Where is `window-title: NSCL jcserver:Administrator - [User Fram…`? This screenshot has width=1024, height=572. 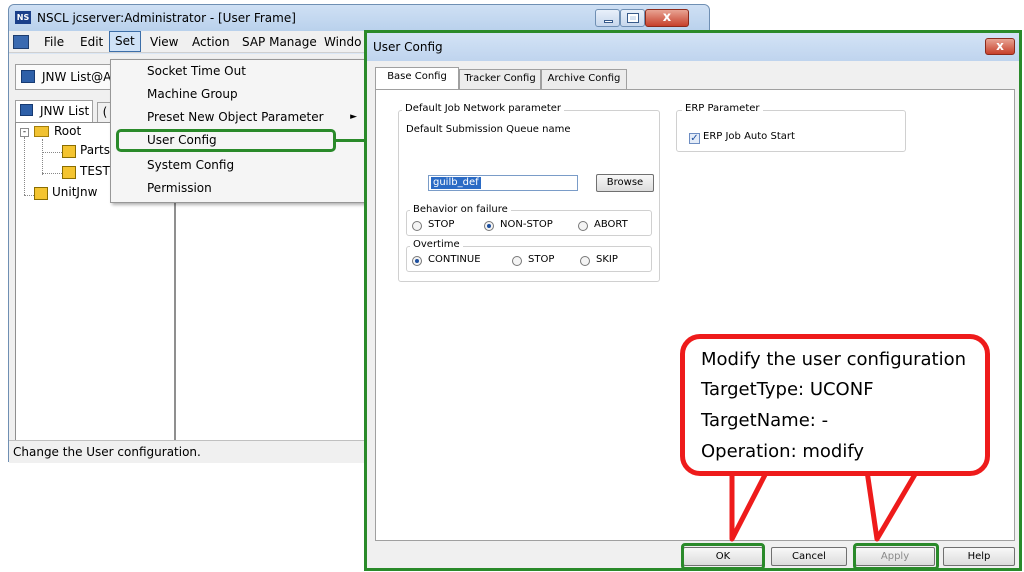
window-title: NSCL jcserver:Administrator - [User Fram… is located at coordinates (166, 18).